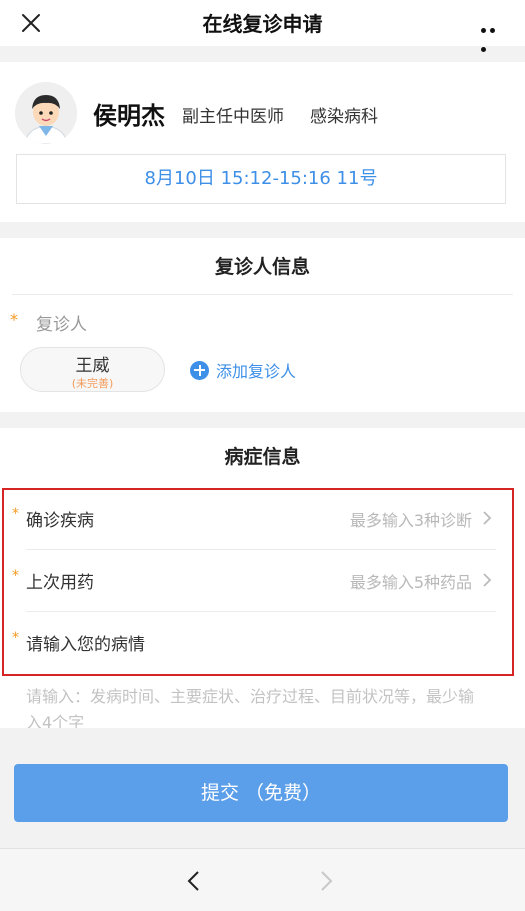 This screenshot has height=911, width=525. Describe the element at coordinates (344, 117) in the screenshot. I see `doctor-department: 感染病科` at that location.